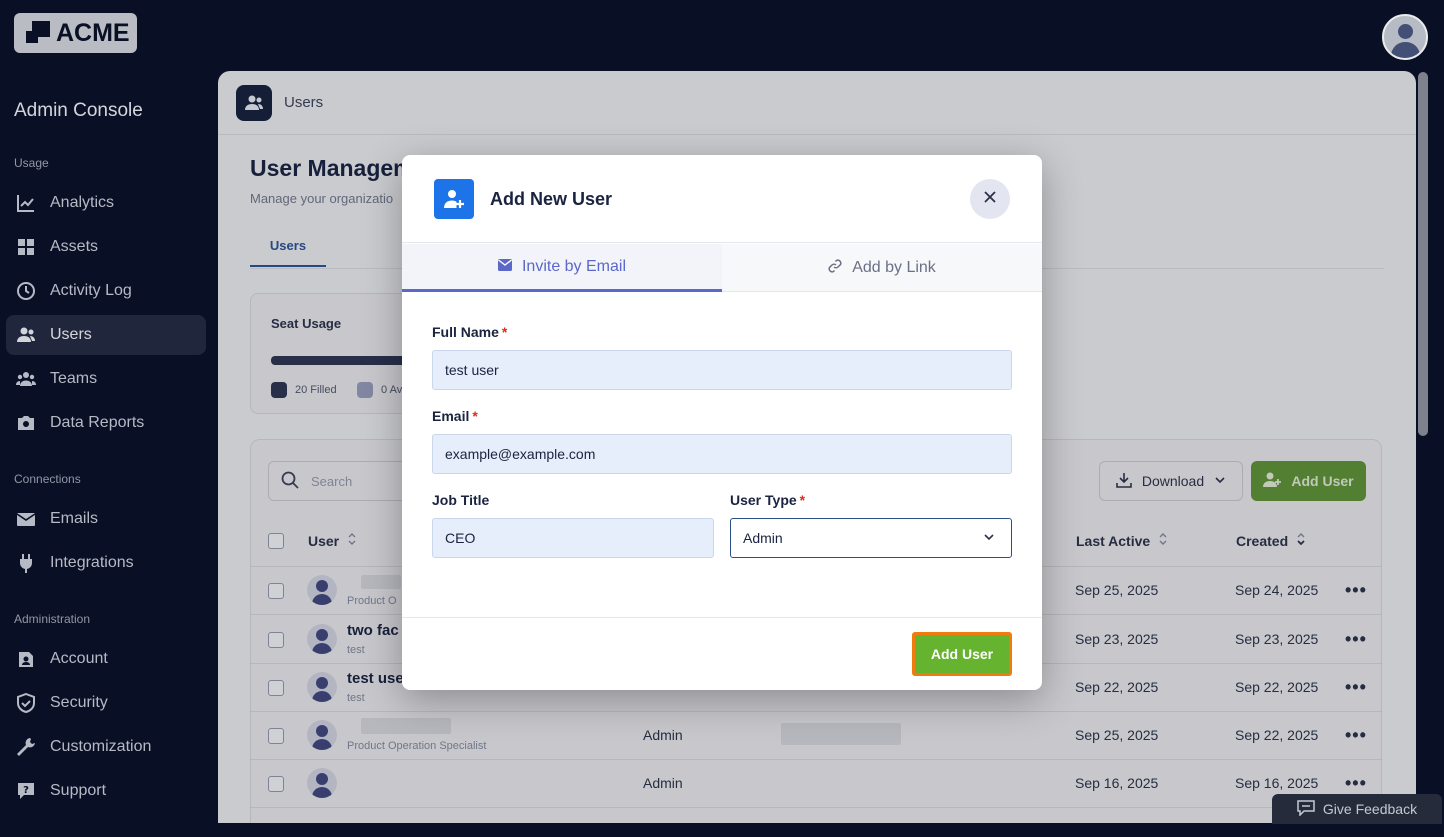 The image size is (1444, 837). What do you see at coordinates (78, 110) in the screenshot?
I see `sidebar-title: Admin Console` at bounding box center [78, 110].